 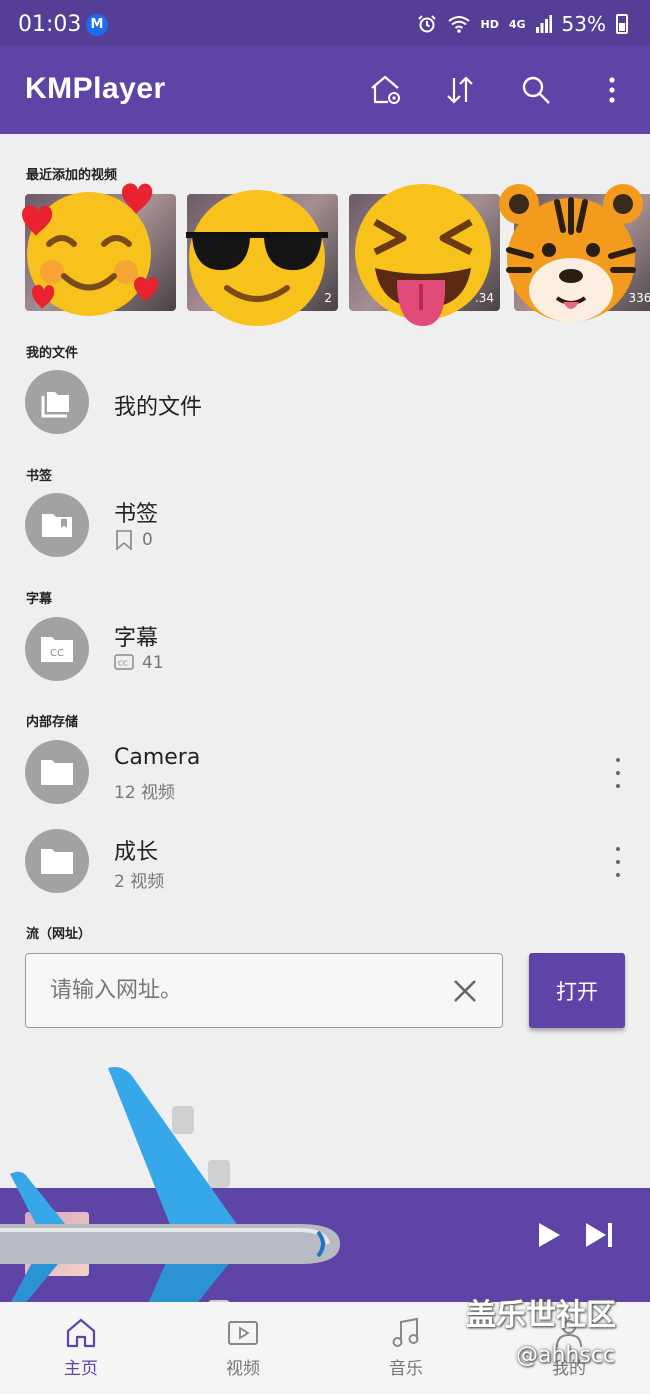 What do you see at coordinates (536, 90) in the screenshot?
I see `search-icon` at bounding box center [536, 90].